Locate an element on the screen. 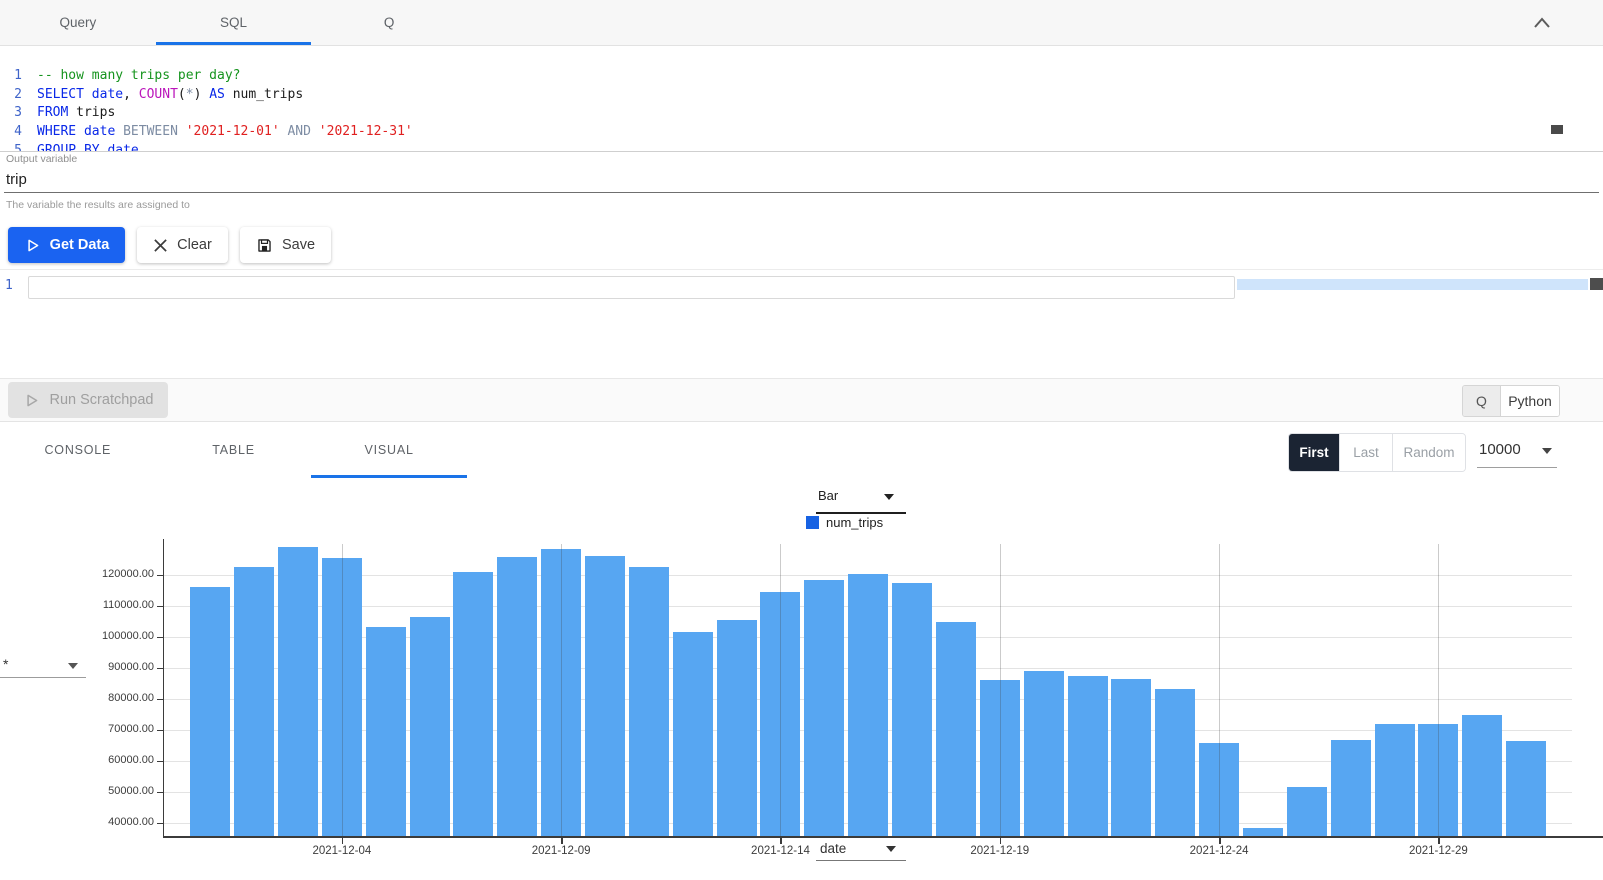  get-data-button: Get Data is located at coordinates (66, 245).